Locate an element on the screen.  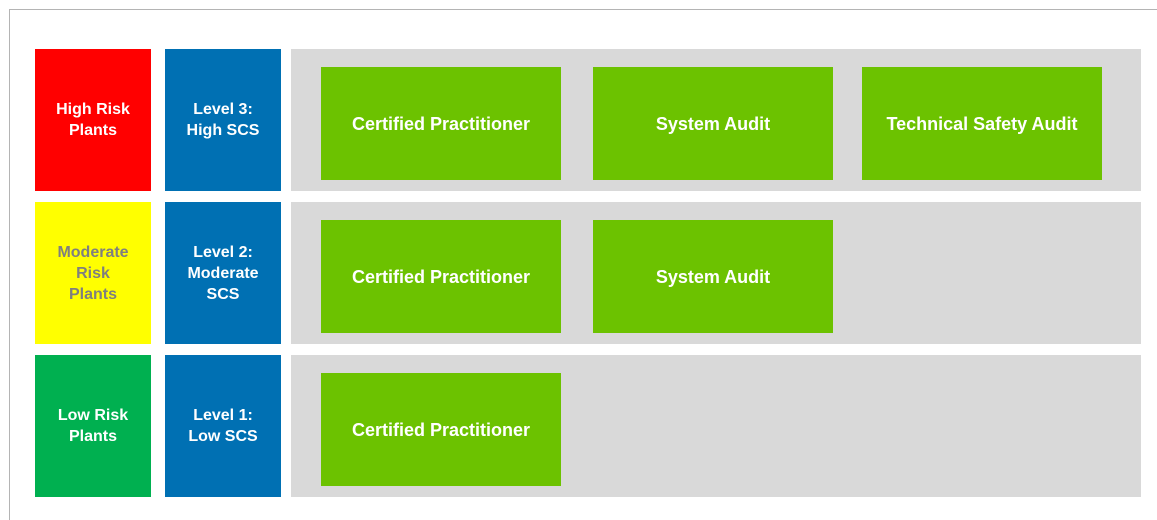
risk-label-moderate: Moderate Risk Plants is located at coordinates (93, 273).